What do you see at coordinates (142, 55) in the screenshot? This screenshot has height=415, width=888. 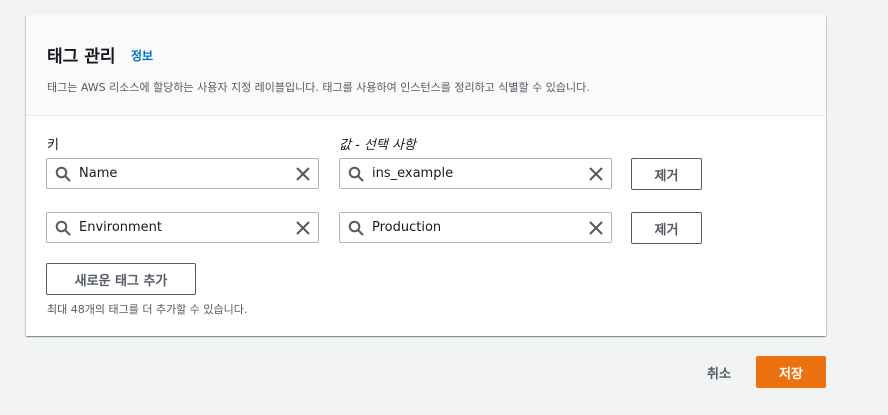 I see `info-link: 정보` at bounding box center [142, 55].